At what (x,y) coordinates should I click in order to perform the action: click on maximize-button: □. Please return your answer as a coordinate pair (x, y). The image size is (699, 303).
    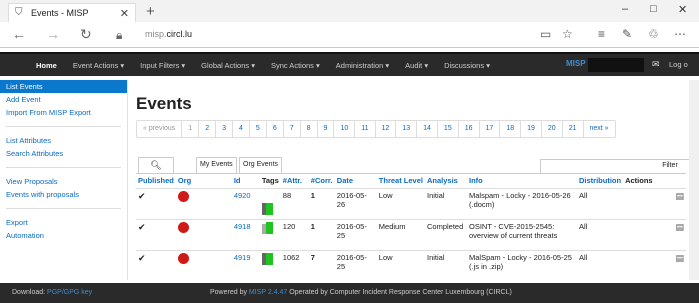
    Looking at the image, I should click on (653, 9).